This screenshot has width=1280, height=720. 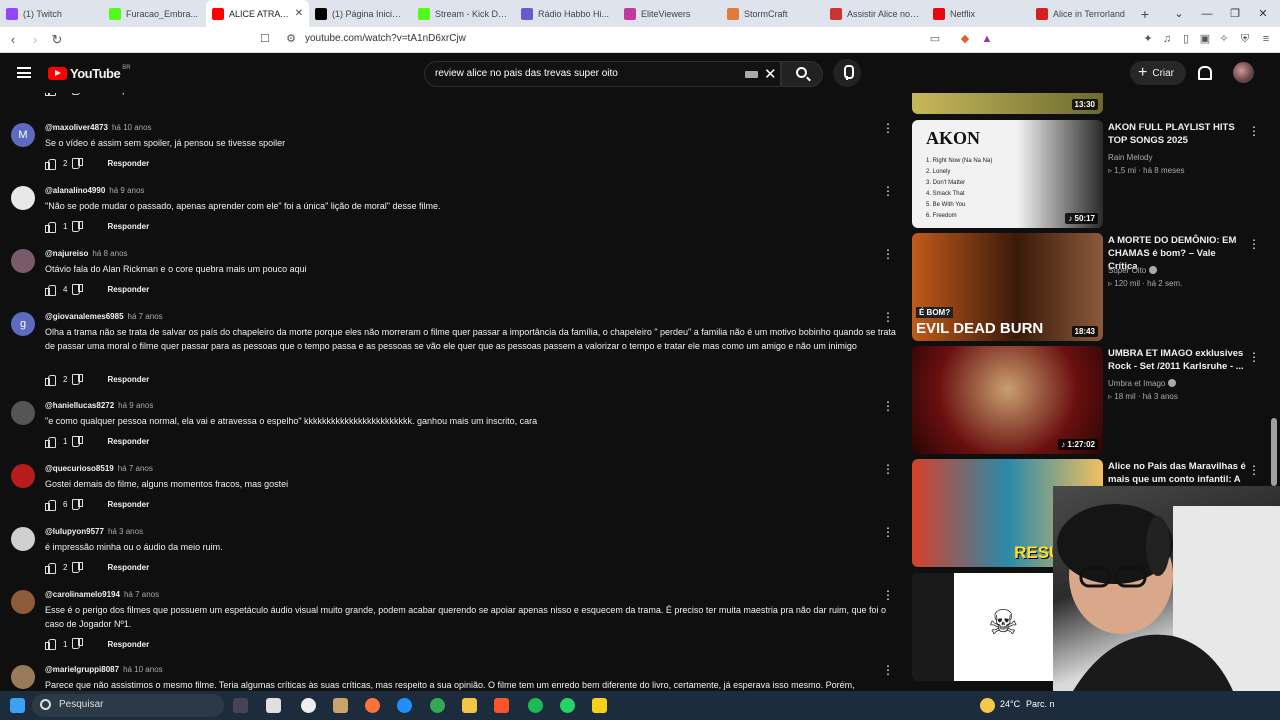 What do you see at coordinates (35, 39) in the screenshot?
I see `forward-icon: ›` at bounding box center [35, 39].